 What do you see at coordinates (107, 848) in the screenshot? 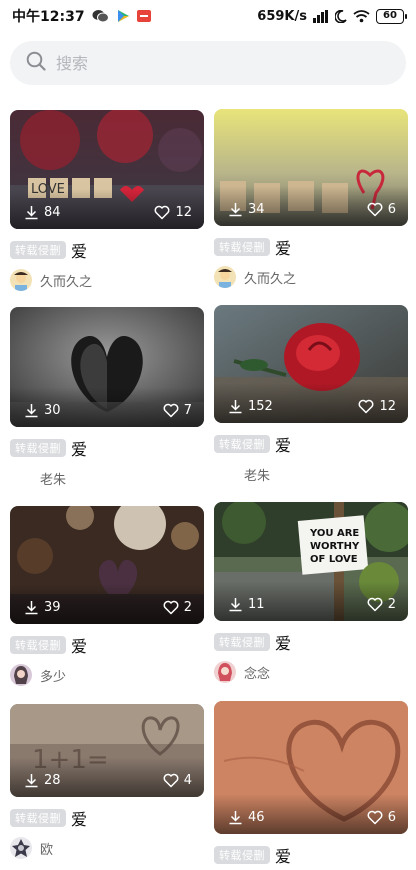
I see `author-row: 欧` at bounding box center [107, 848].